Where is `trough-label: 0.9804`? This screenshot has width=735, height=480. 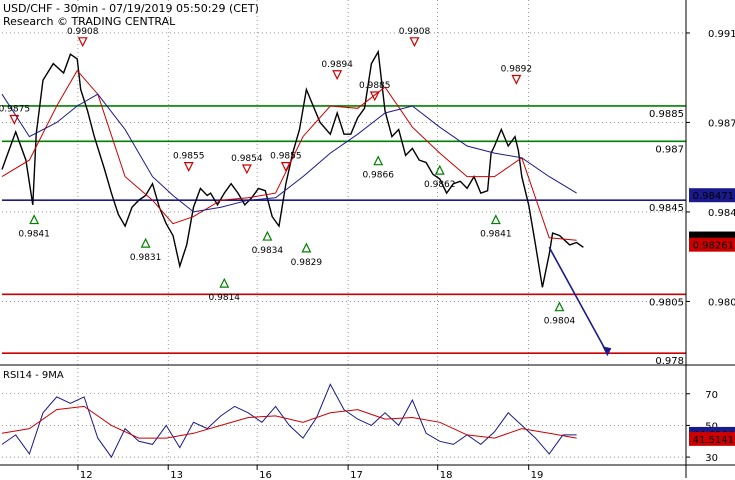
trough-label: 0.9804 is located at coordinates (560, 322).